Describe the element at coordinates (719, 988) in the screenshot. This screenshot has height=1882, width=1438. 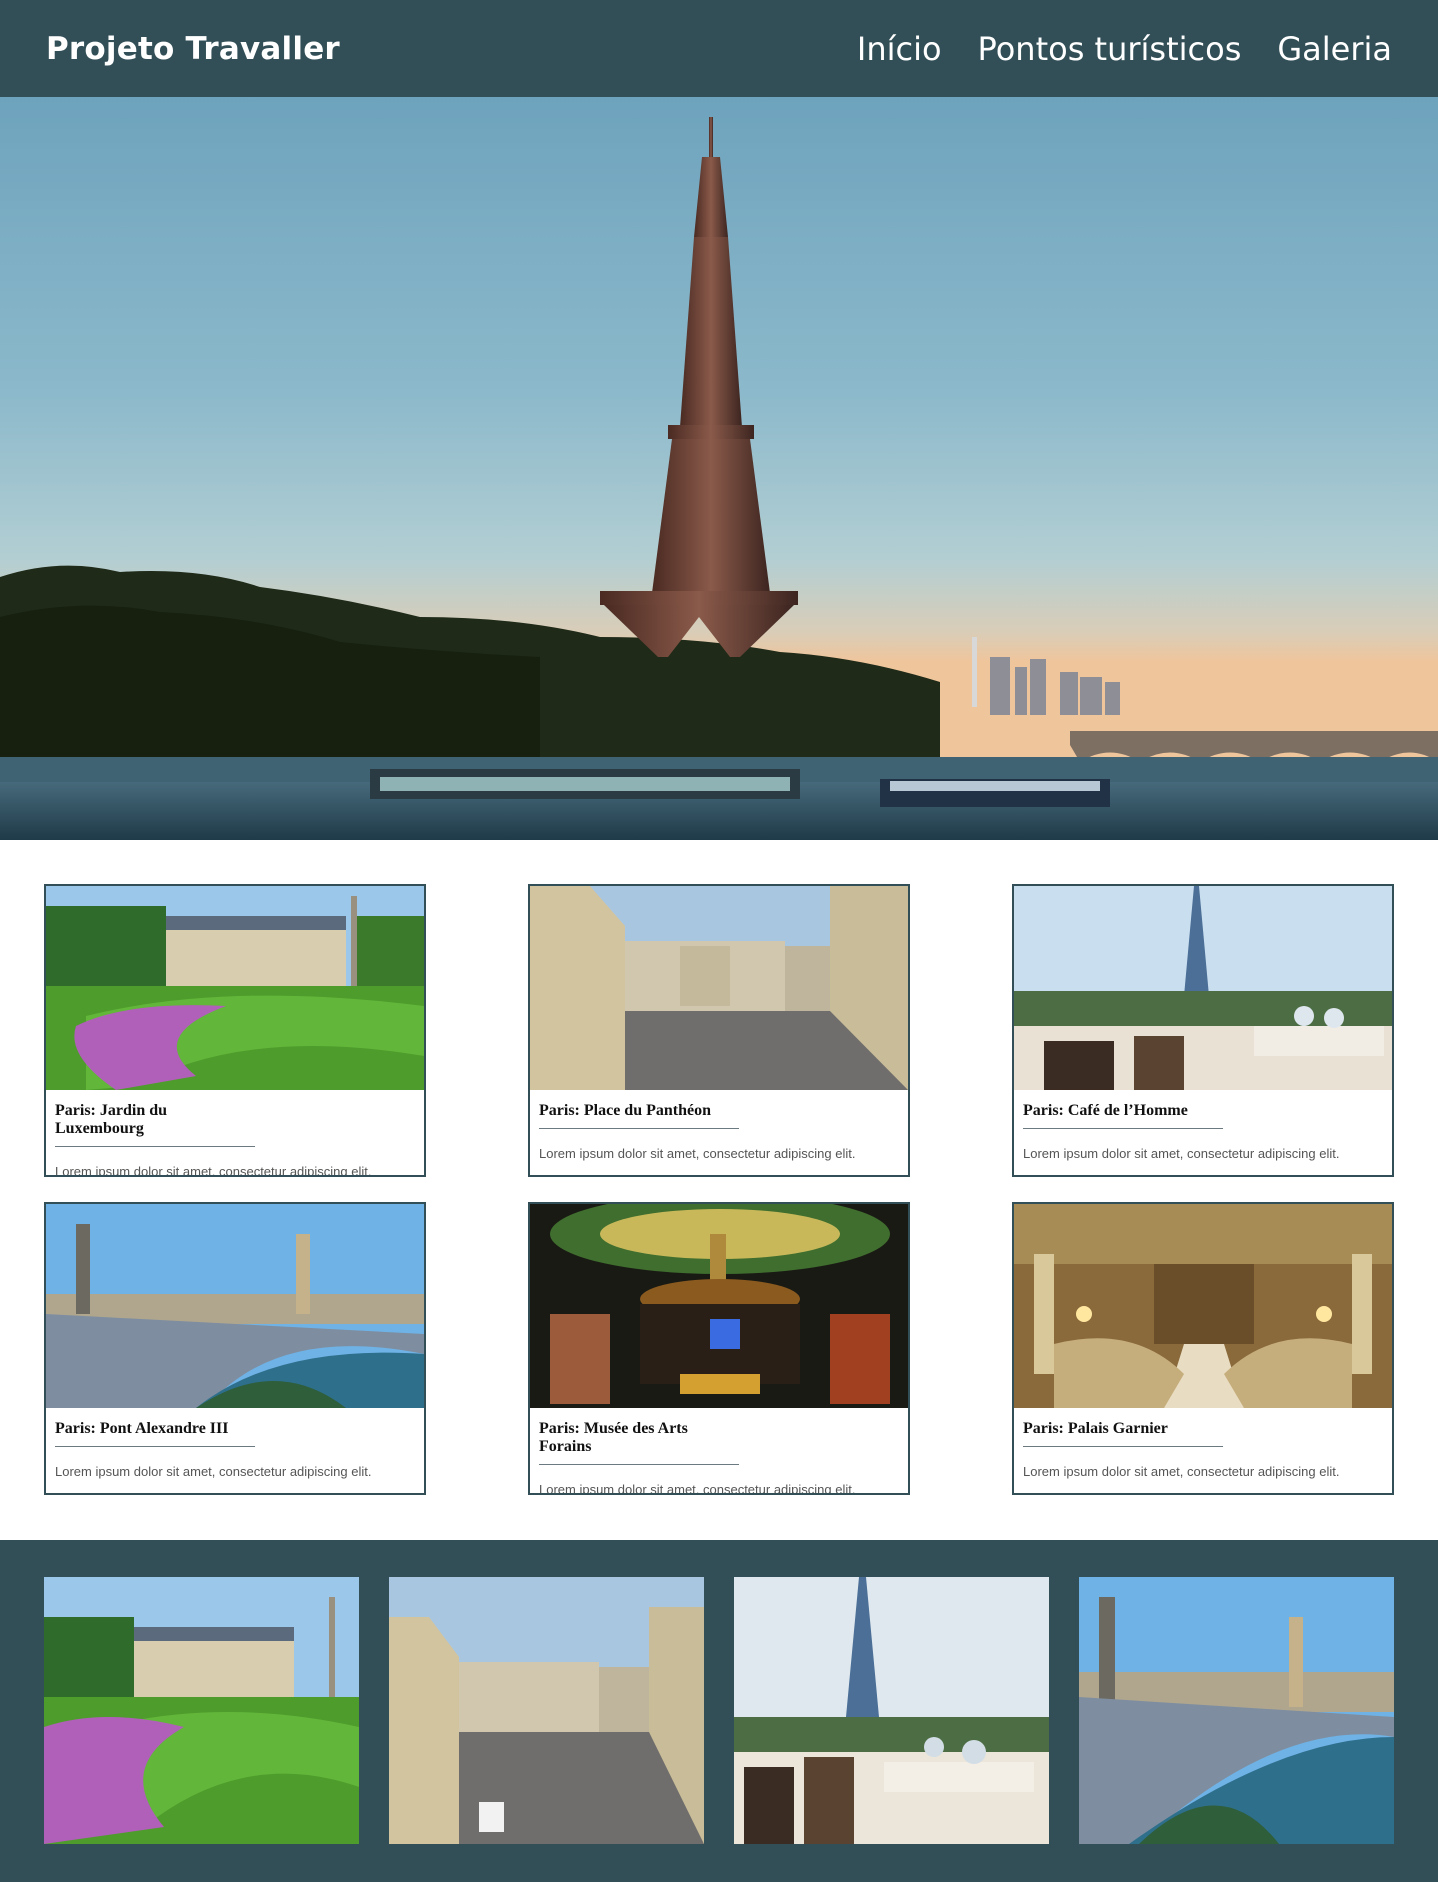
I see `place-du-pantheon-image` at that location.